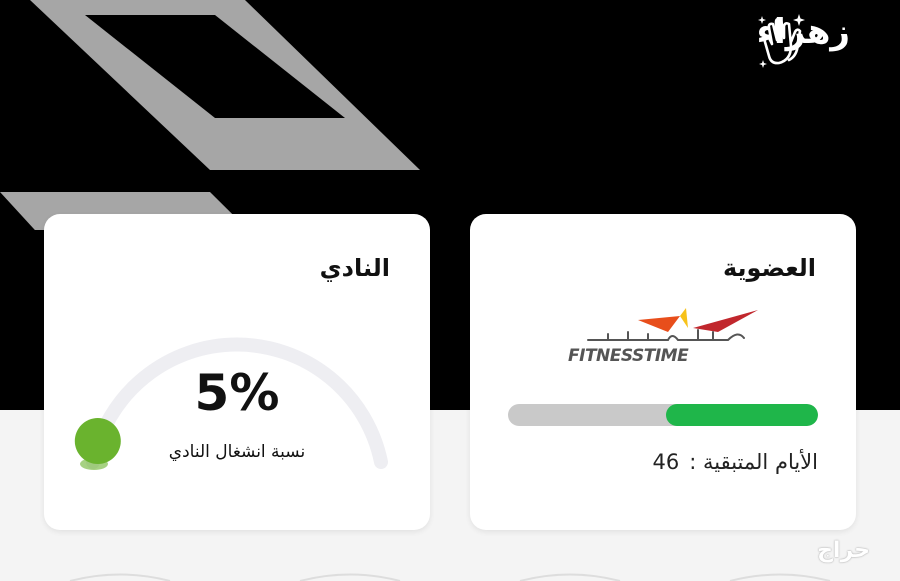  Describe the element at coordinates (666, 462) in the screenshot. I see `days-value: 46` at that location.